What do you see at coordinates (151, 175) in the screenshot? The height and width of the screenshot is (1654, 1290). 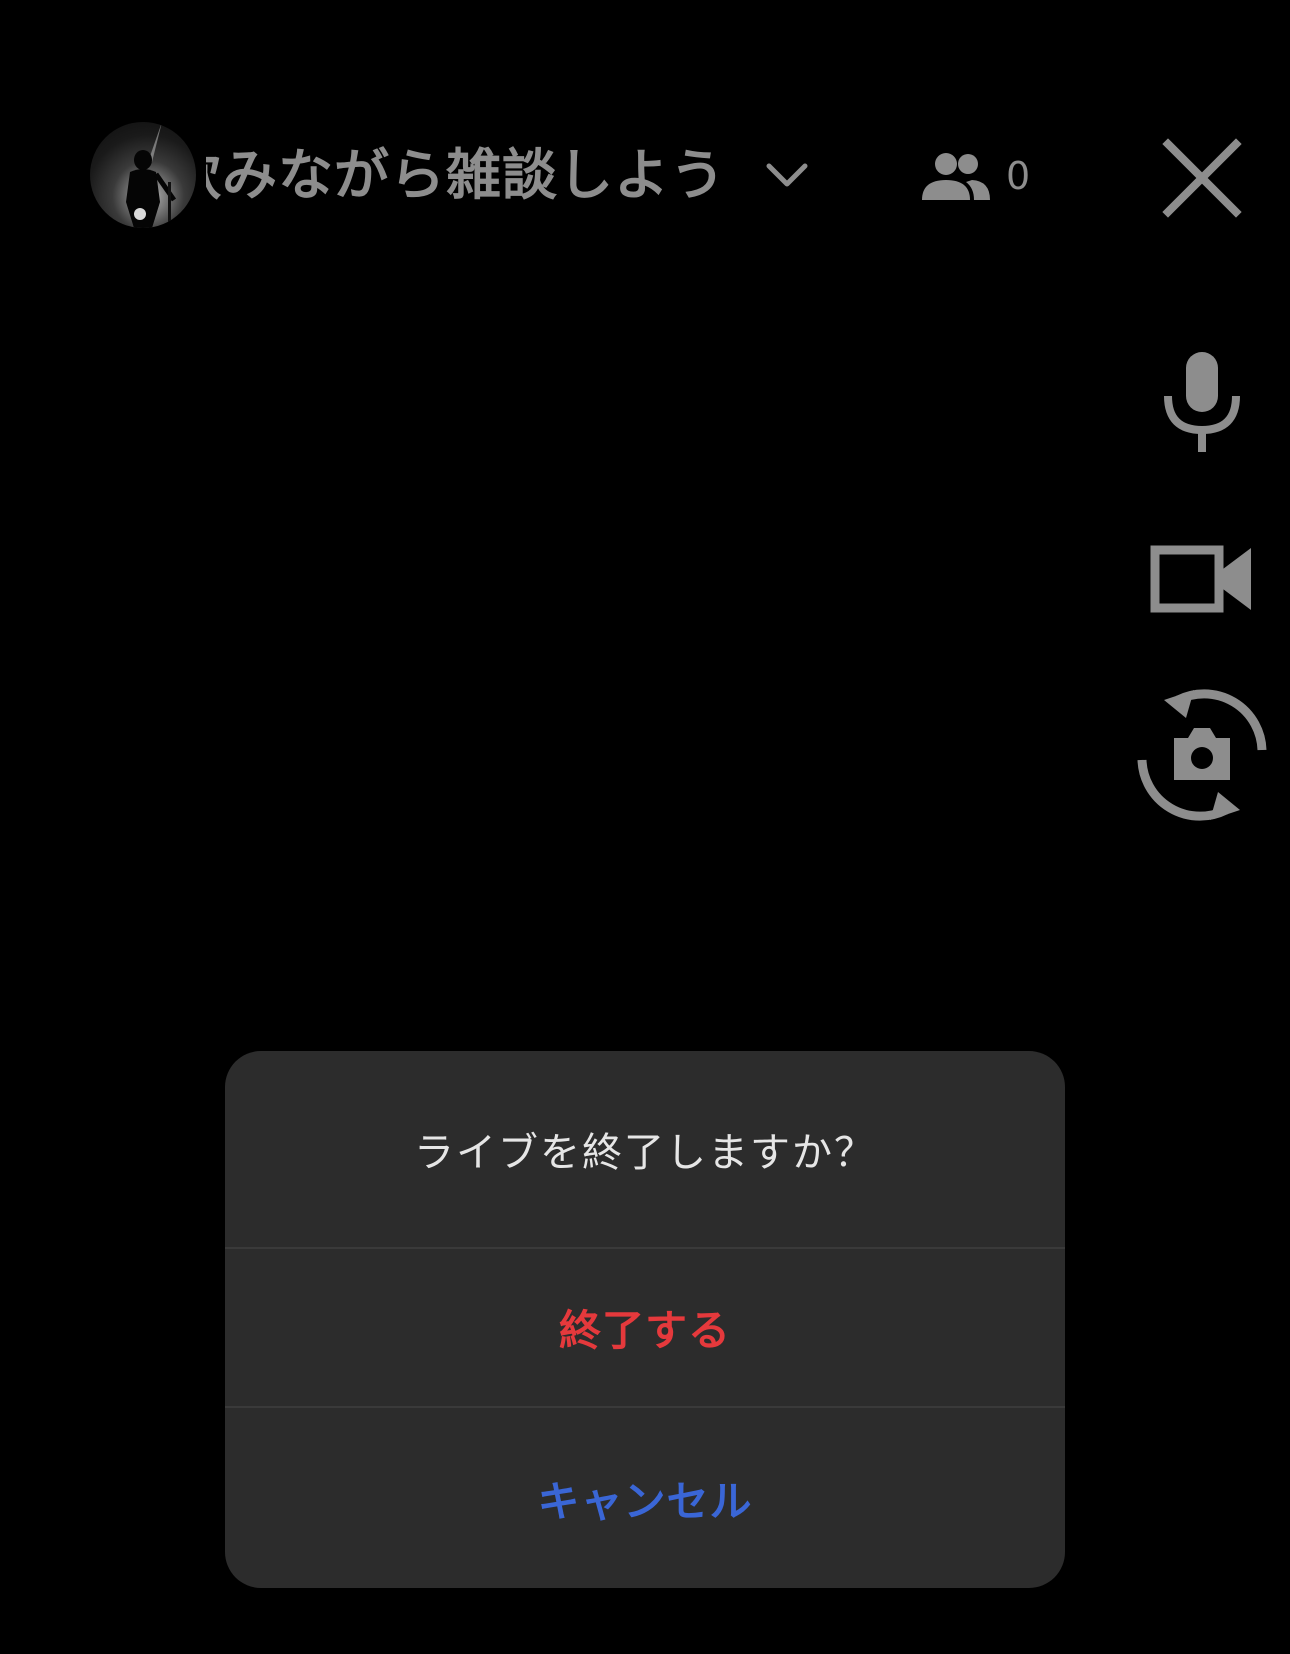 I see `avatar-silhouette` at bounding box center [151, 175].